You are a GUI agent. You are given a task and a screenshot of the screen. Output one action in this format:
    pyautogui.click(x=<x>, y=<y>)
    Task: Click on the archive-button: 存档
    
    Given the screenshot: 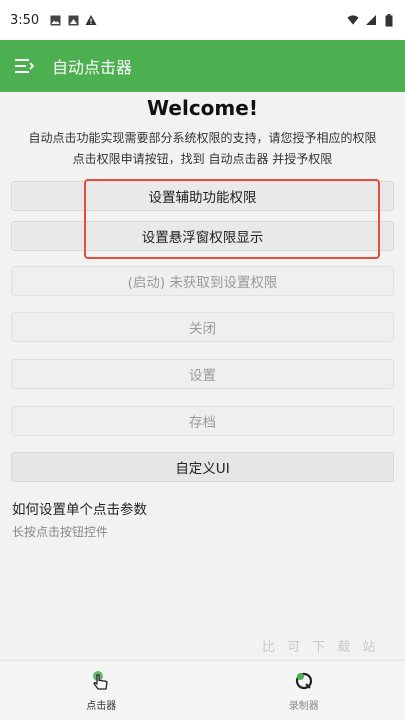 What is the action you would take?
    pyautogui.click(x=202, y=421)
    